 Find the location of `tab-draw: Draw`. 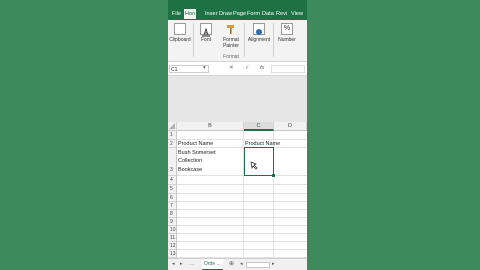

tab-draw: Draw is located at coordinates (225, 14).